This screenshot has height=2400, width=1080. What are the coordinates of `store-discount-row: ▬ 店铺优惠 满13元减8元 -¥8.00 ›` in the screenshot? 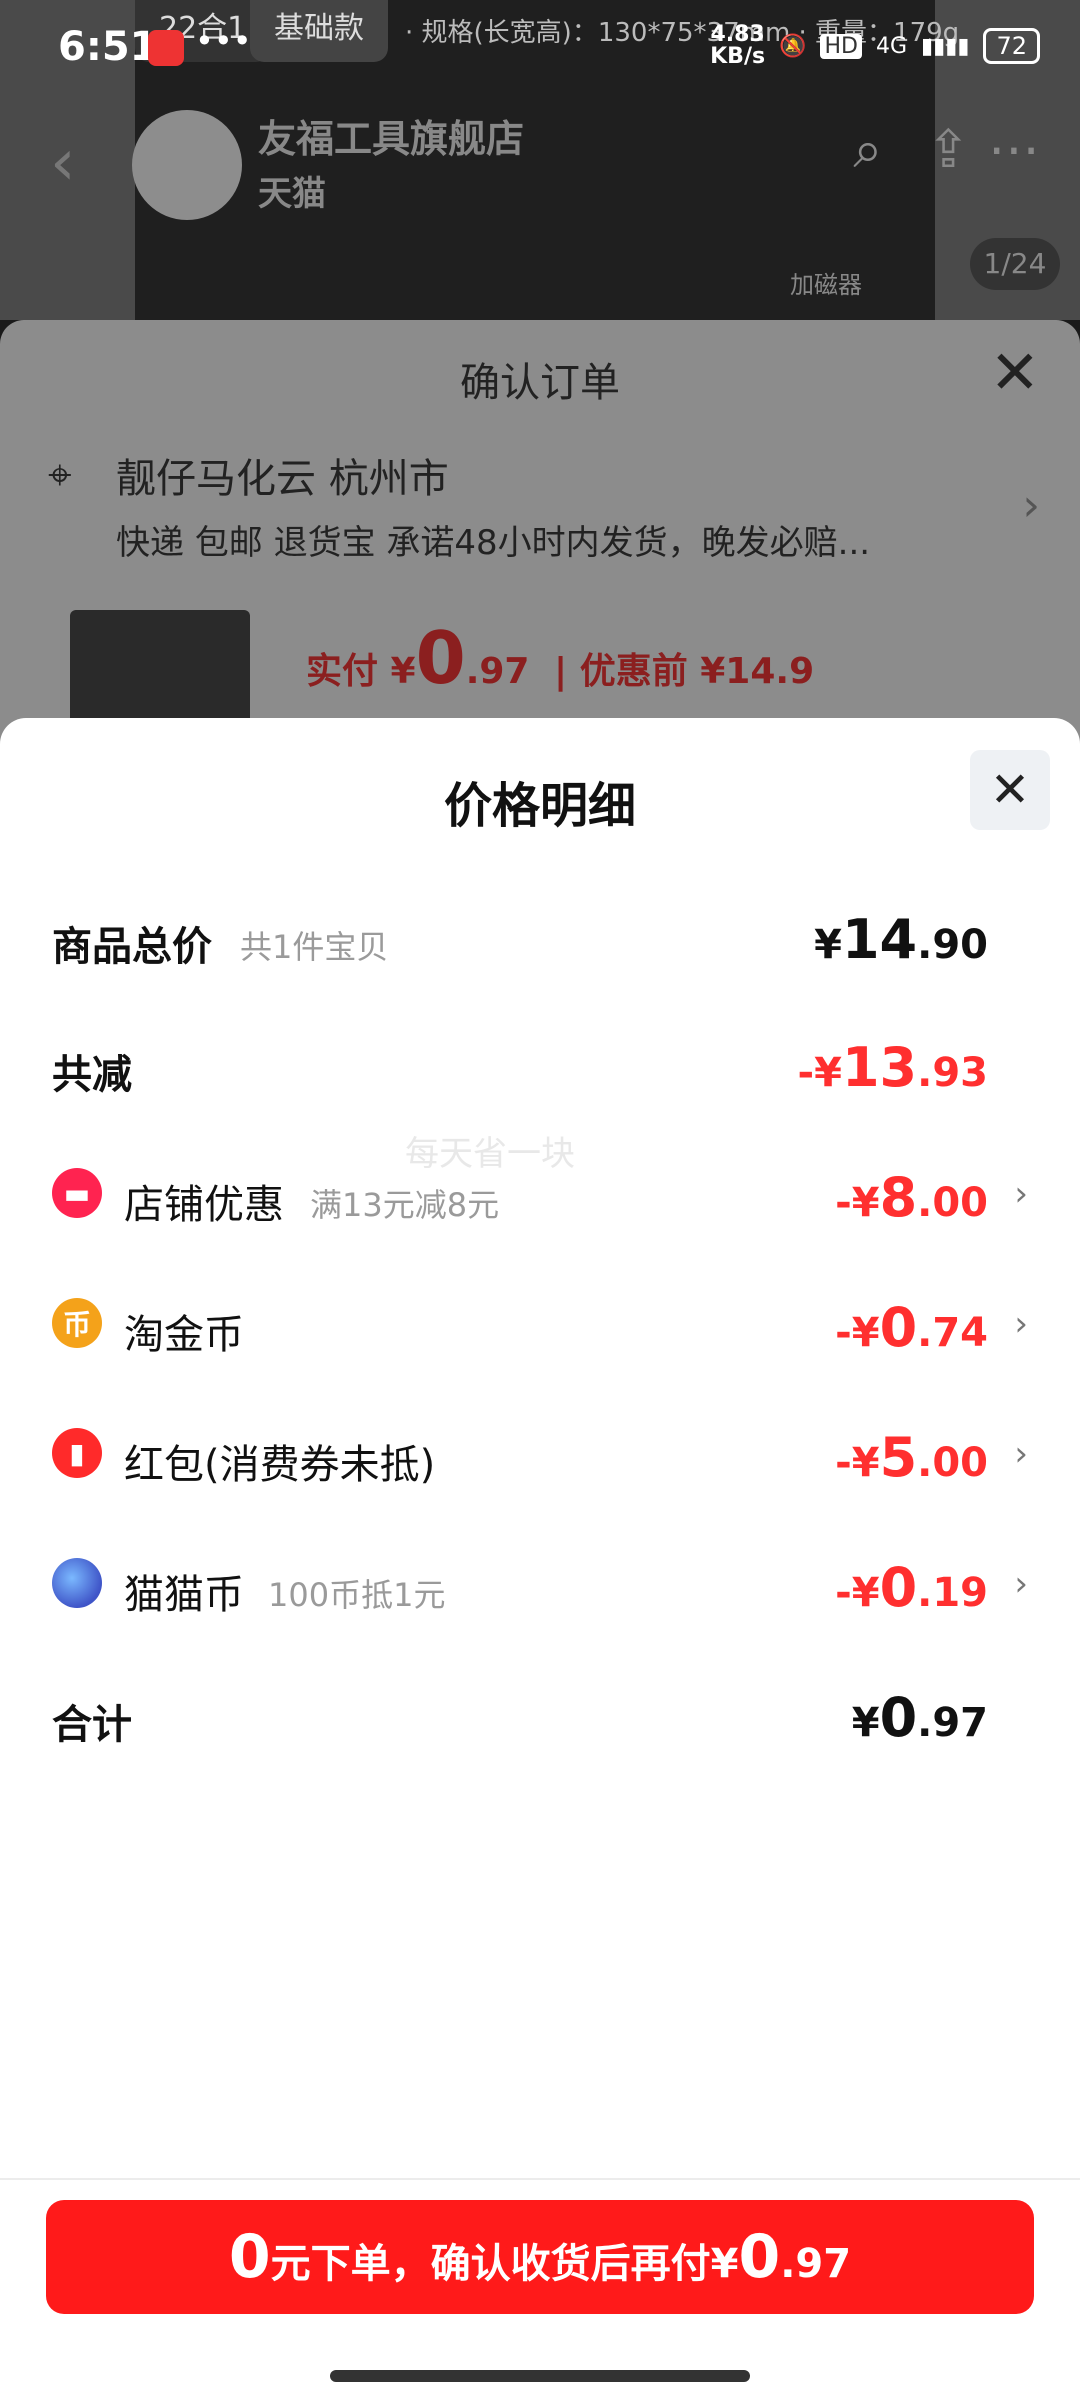 It's located at (540, 1196).